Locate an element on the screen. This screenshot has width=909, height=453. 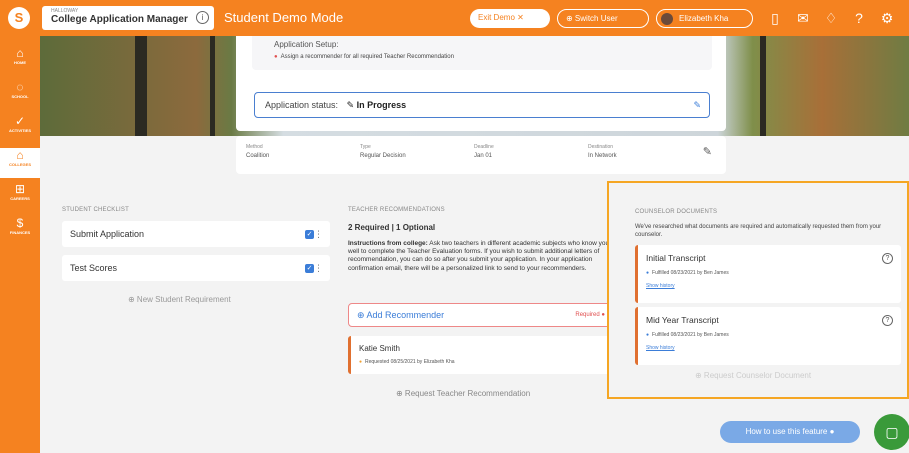
meta-head: Destination is located at coordinates (601, 147).